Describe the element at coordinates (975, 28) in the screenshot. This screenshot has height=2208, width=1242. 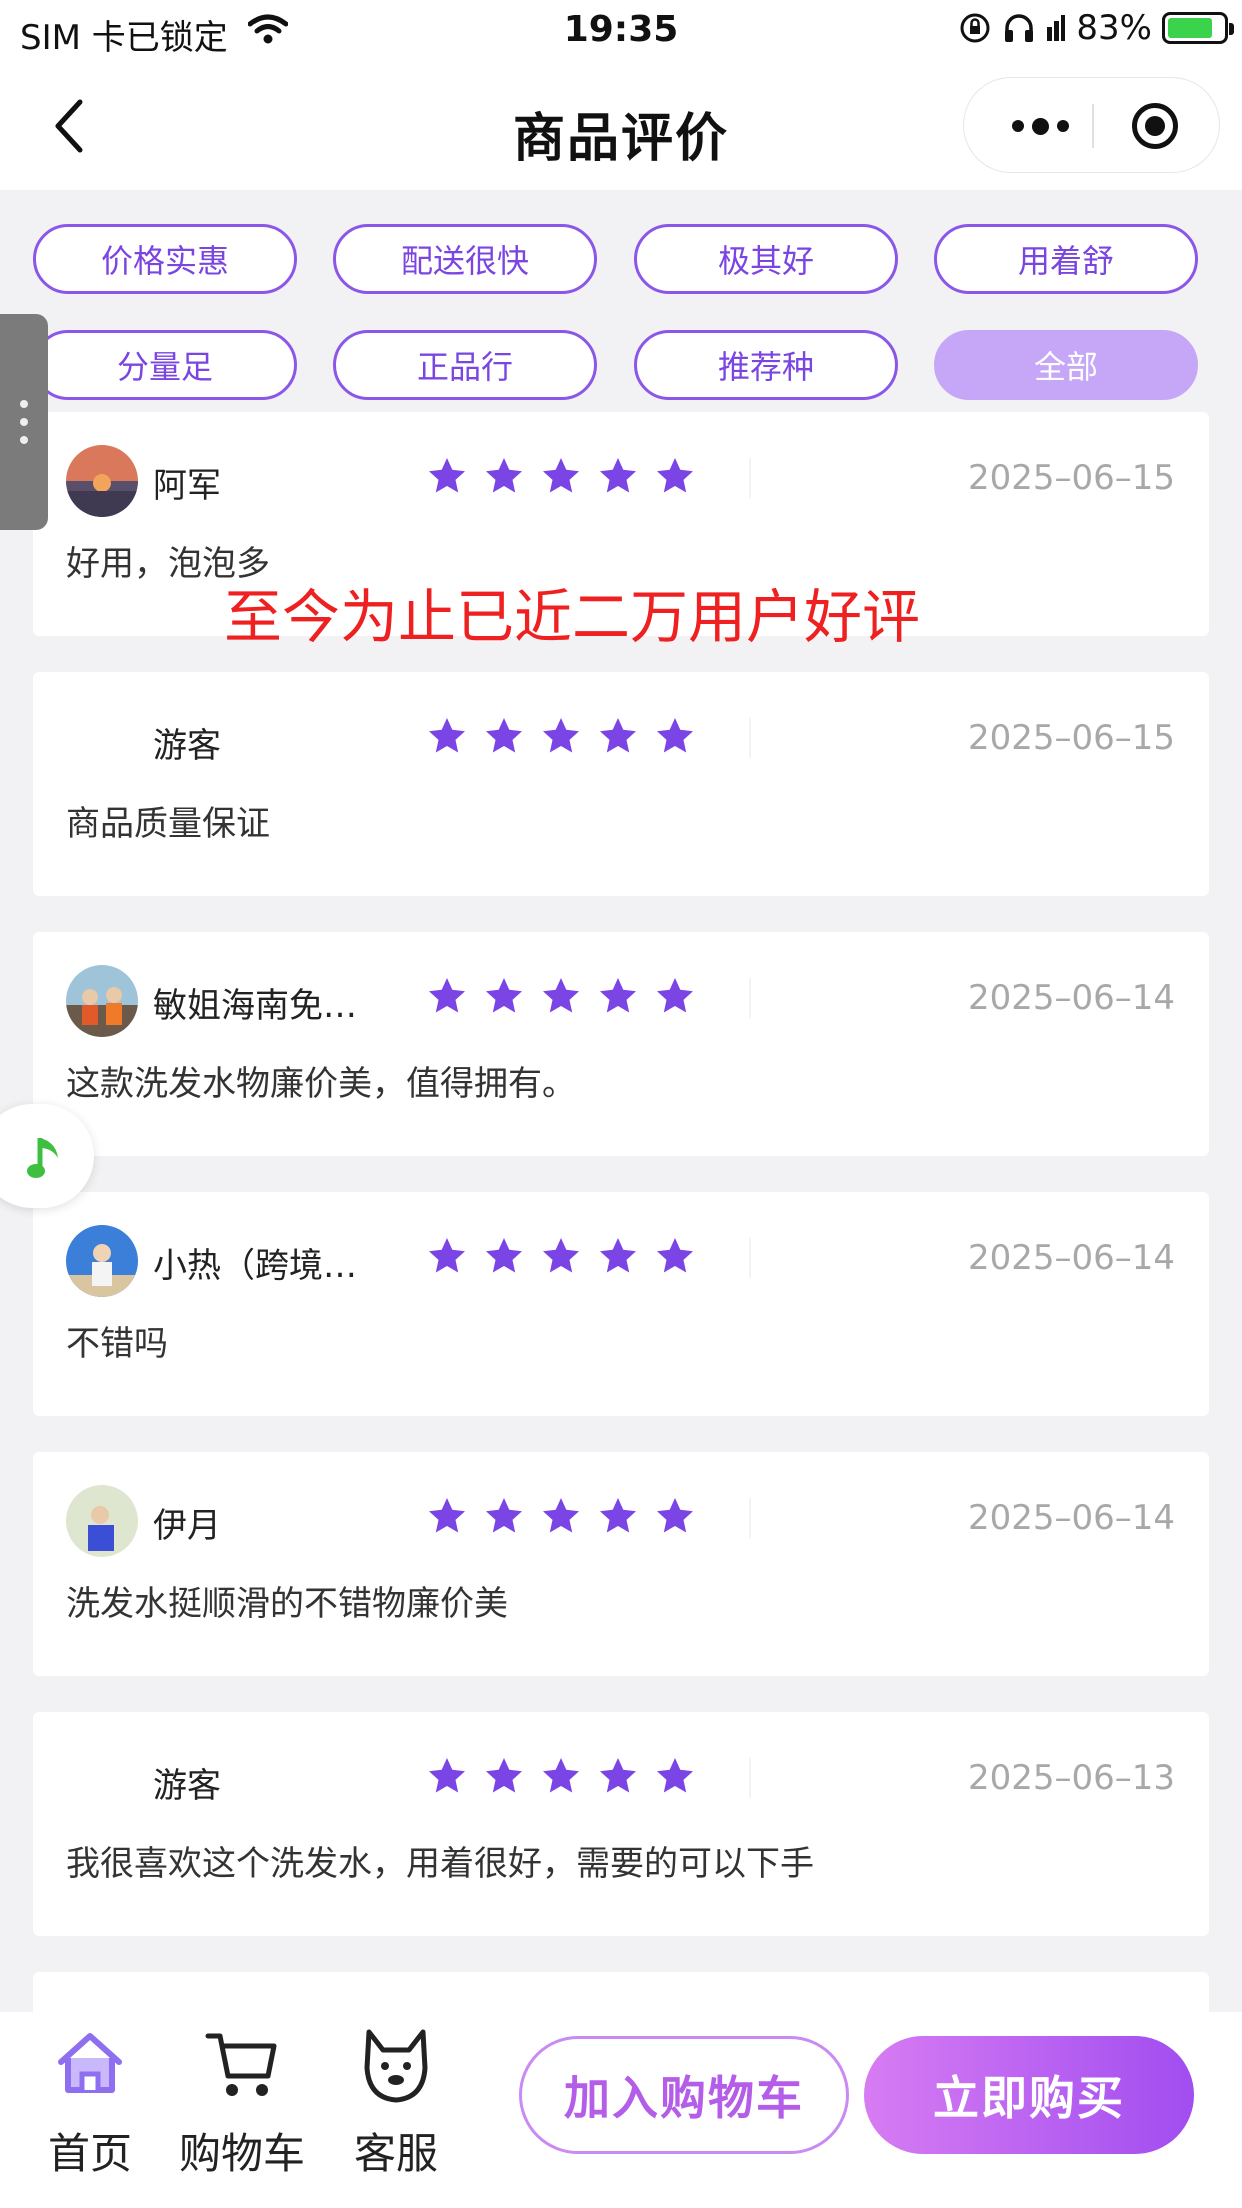
I see `rotation-lock-icon` at that location.